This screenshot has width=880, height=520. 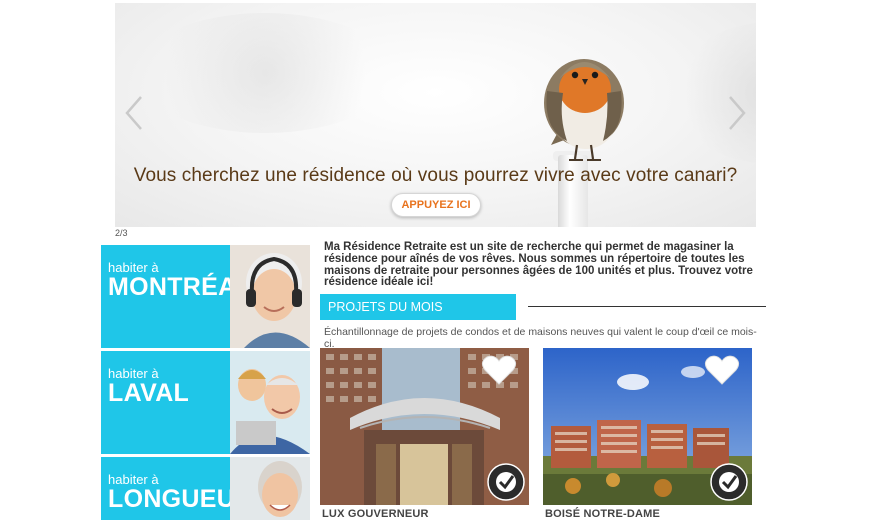 I want to click on chevron-left-icon, so click(x=134, y=113).